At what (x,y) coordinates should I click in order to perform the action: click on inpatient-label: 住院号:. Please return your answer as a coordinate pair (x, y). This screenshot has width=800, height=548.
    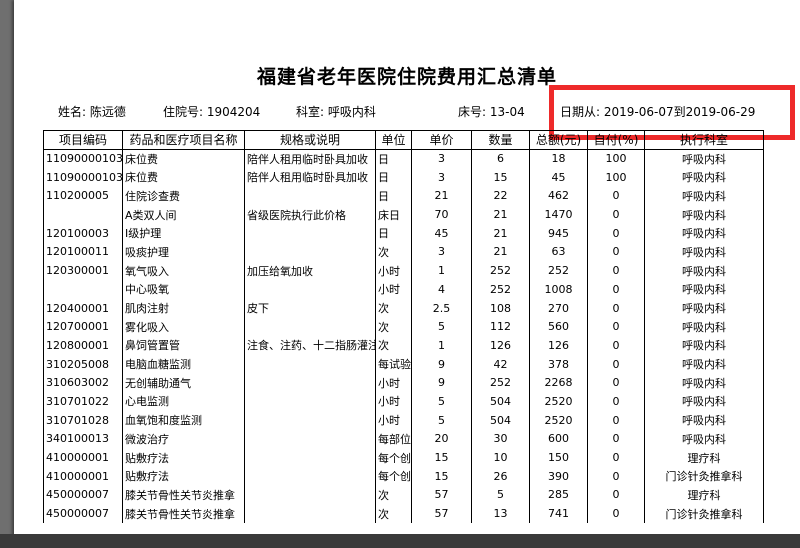
    Looking at the image, I should click on (183, 112).